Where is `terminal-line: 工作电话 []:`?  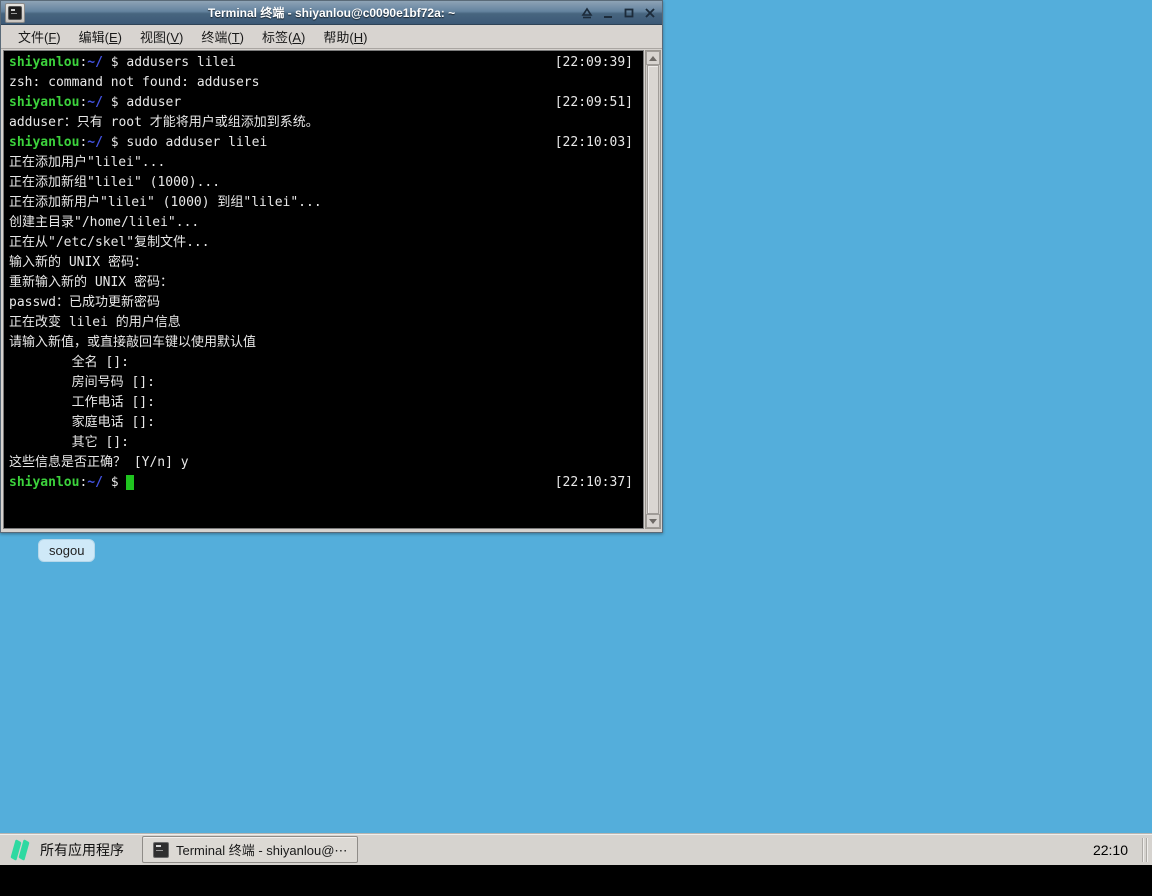 terminal-line: 工作电话 []: is located at coordinates (82, 402).